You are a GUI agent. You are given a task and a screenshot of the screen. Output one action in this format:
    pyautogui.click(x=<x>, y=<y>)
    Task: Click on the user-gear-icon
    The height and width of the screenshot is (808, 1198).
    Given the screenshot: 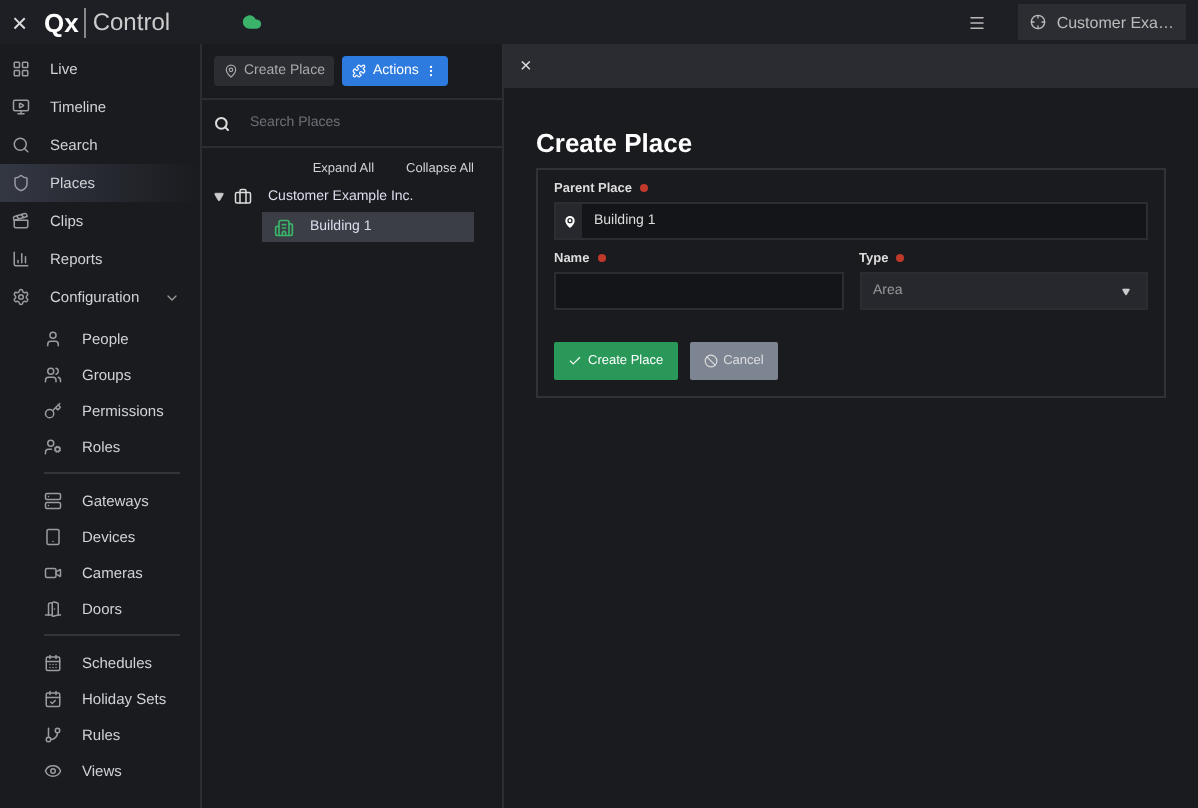 What is the action you would take?
    pyautogui.click(x=53, y=446)
    